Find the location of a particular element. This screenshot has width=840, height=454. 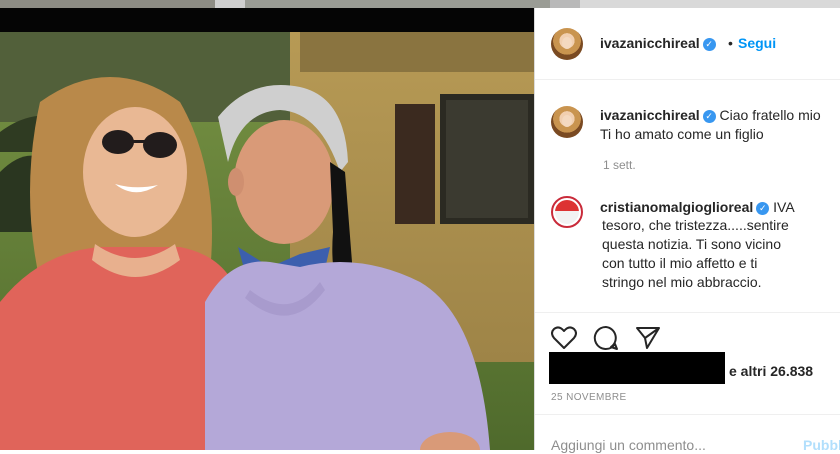

comment-body: Ciao fratello mio is located at coordinates (770, 115).